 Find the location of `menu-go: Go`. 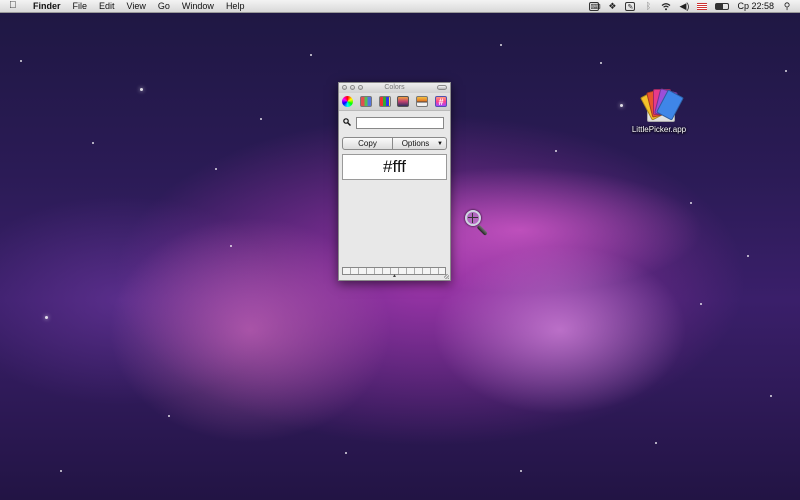

menu-go: Go is located at coordinates (164, 6).